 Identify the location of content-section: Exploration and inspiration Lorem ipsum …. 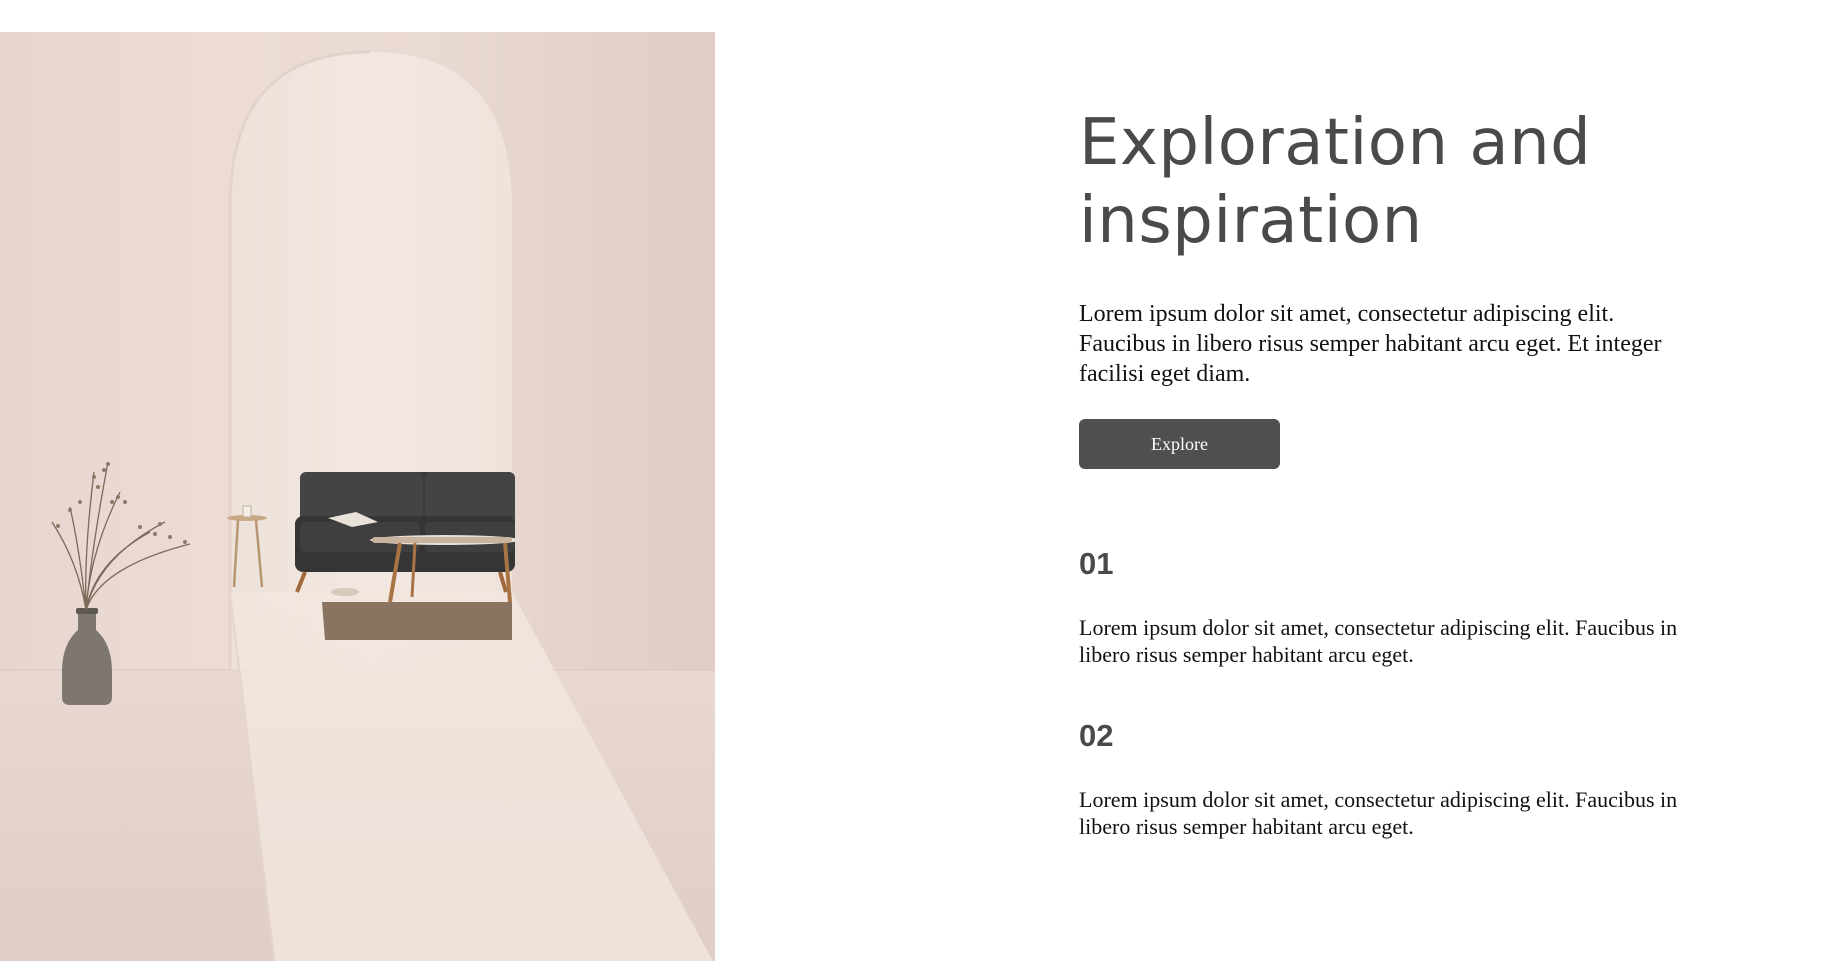
(1399, 286).